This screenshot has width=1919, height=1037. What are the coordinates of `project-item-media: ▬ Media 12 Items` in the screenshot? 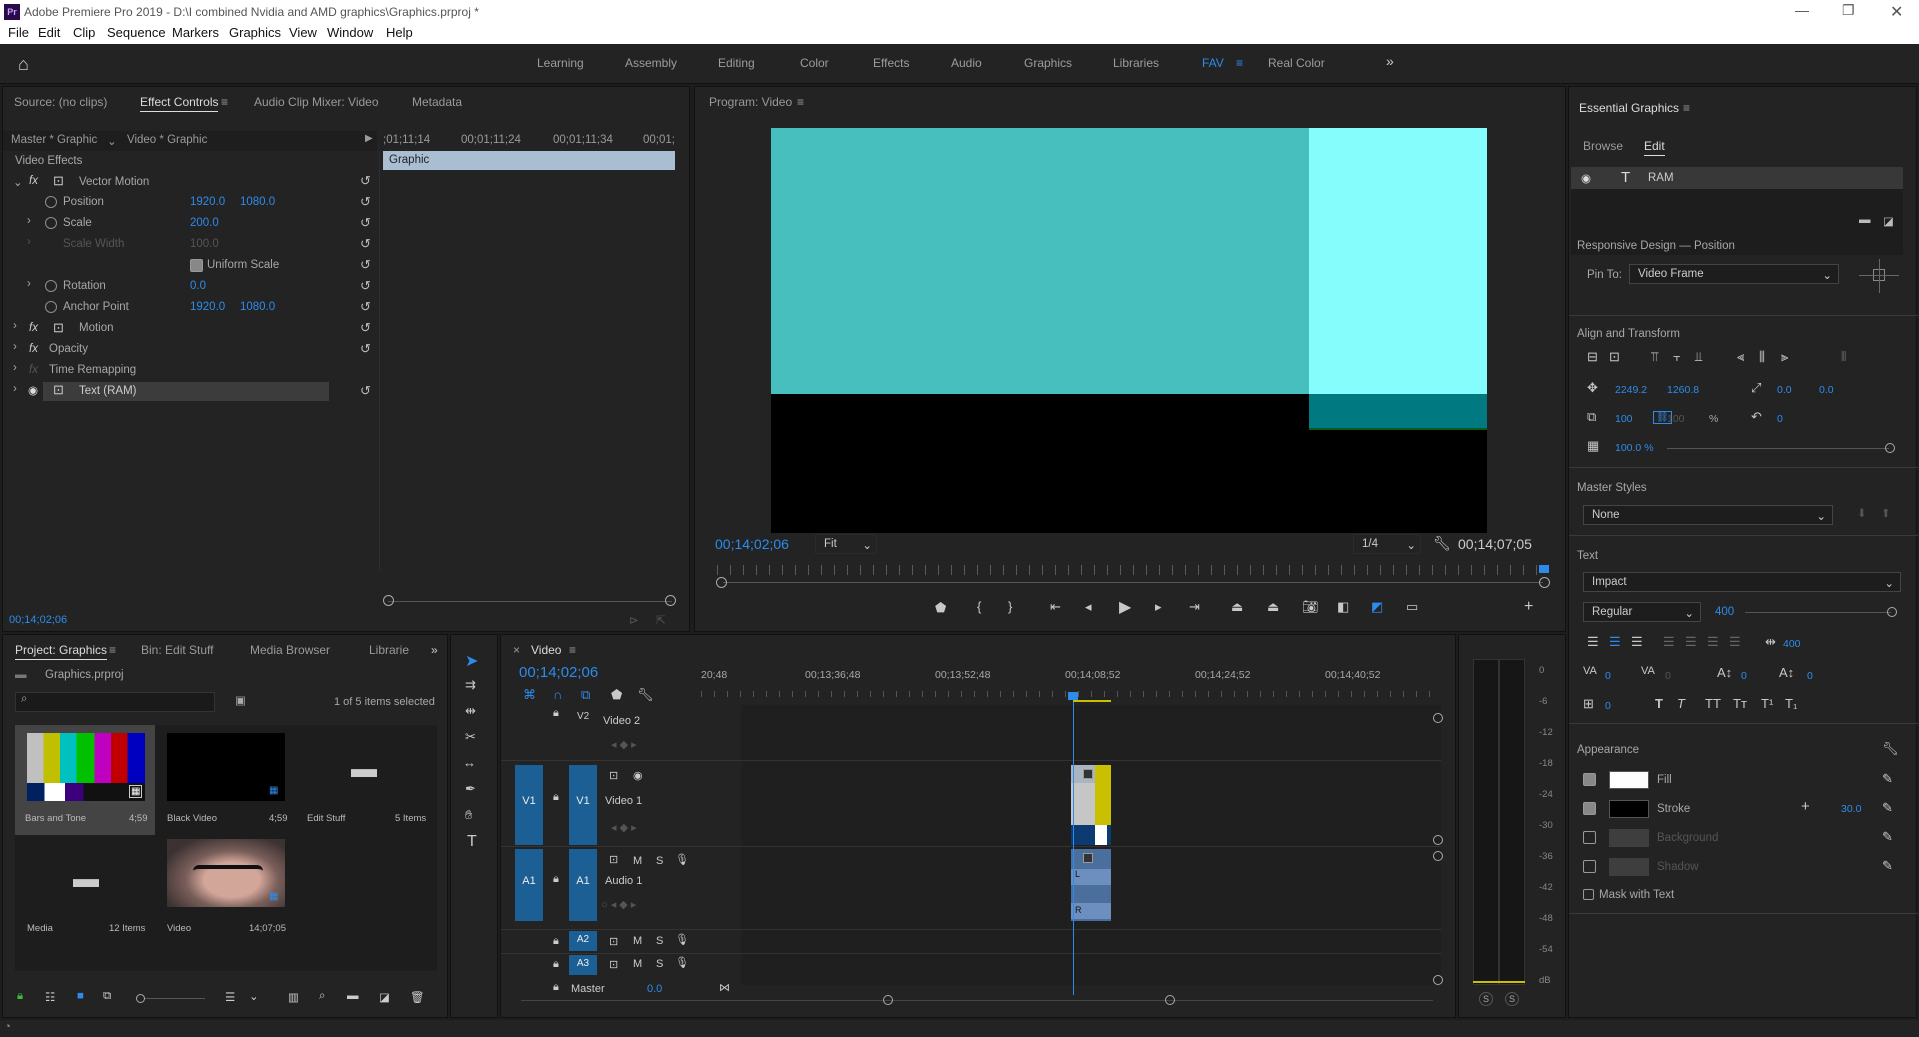 It's located at (85, 890).